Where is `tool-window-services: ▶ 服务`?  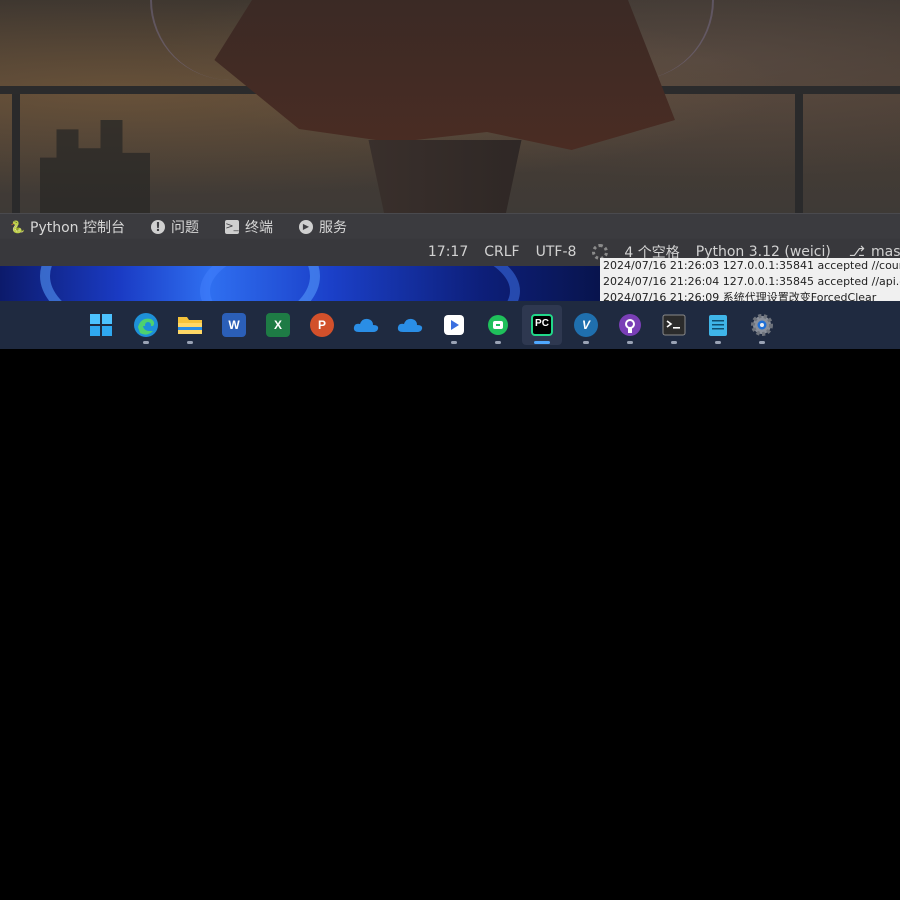
tool-window-services: ▶ 服务 is located at coordinates (322, 227).